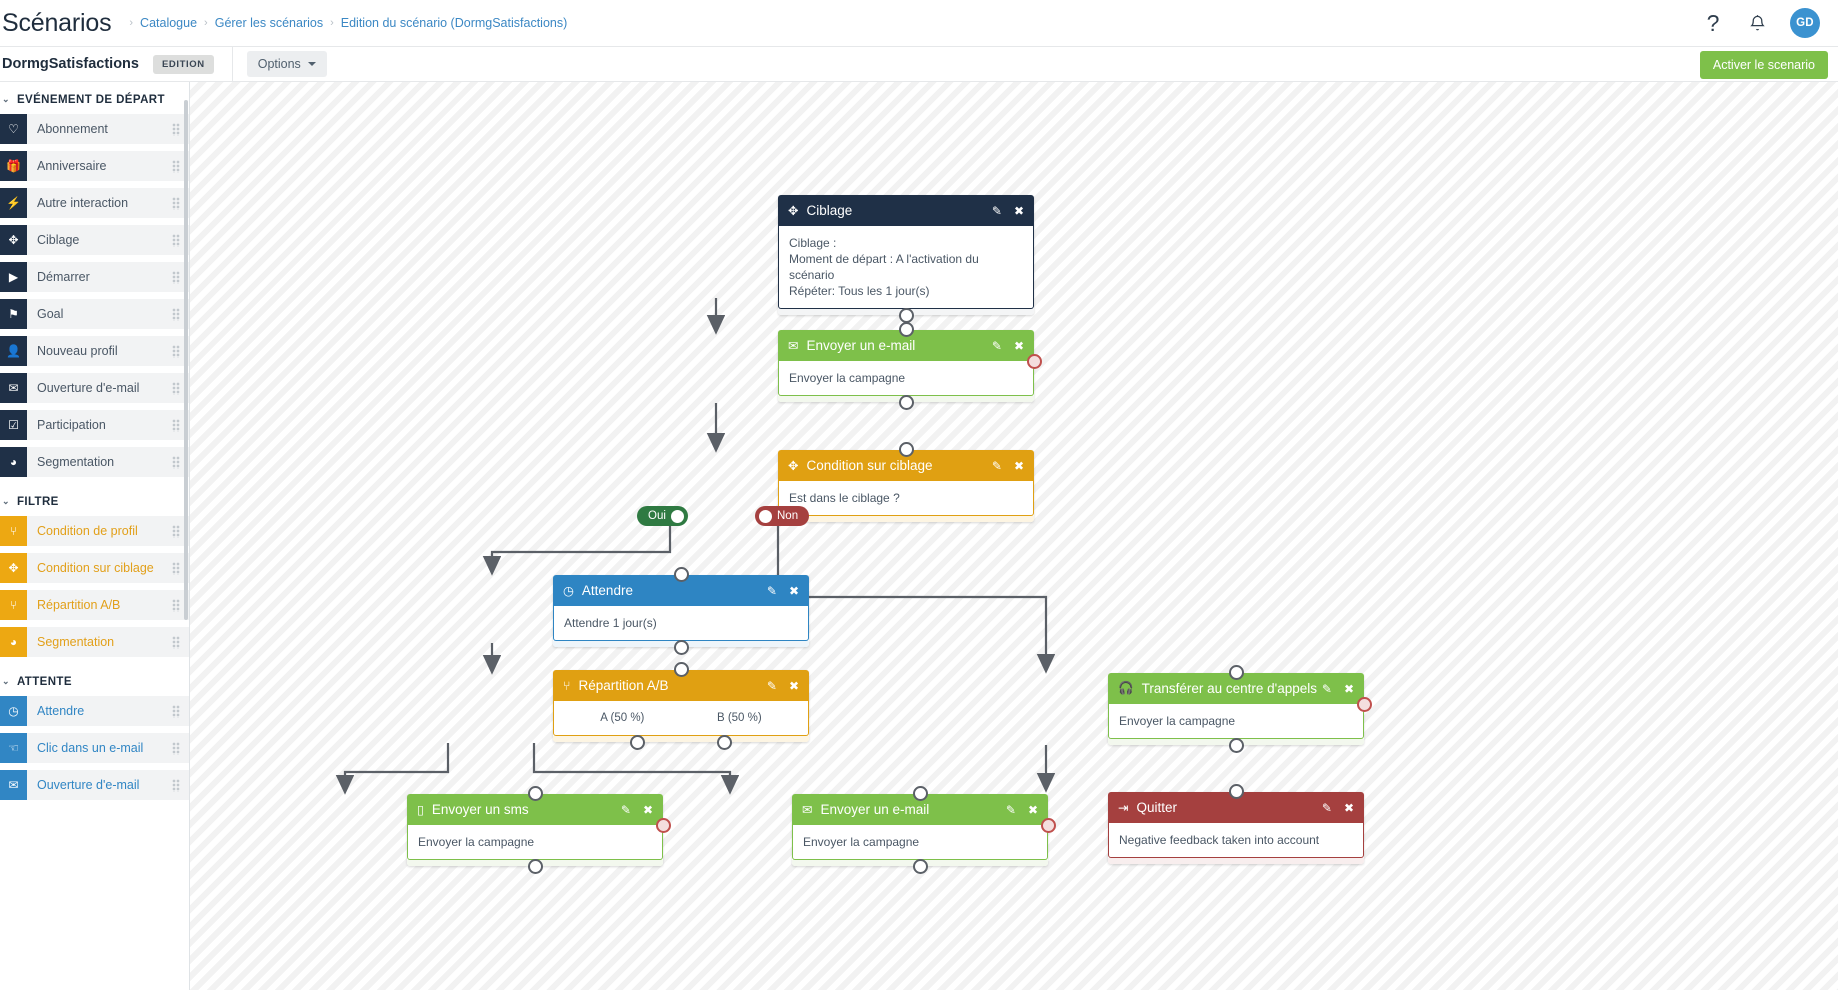 The image size is (1838, 990). What do you see at coordinates (662, 516) in the screenshot?
I see `branch-badge-yes: Oui` at bounding box center [662, 516].